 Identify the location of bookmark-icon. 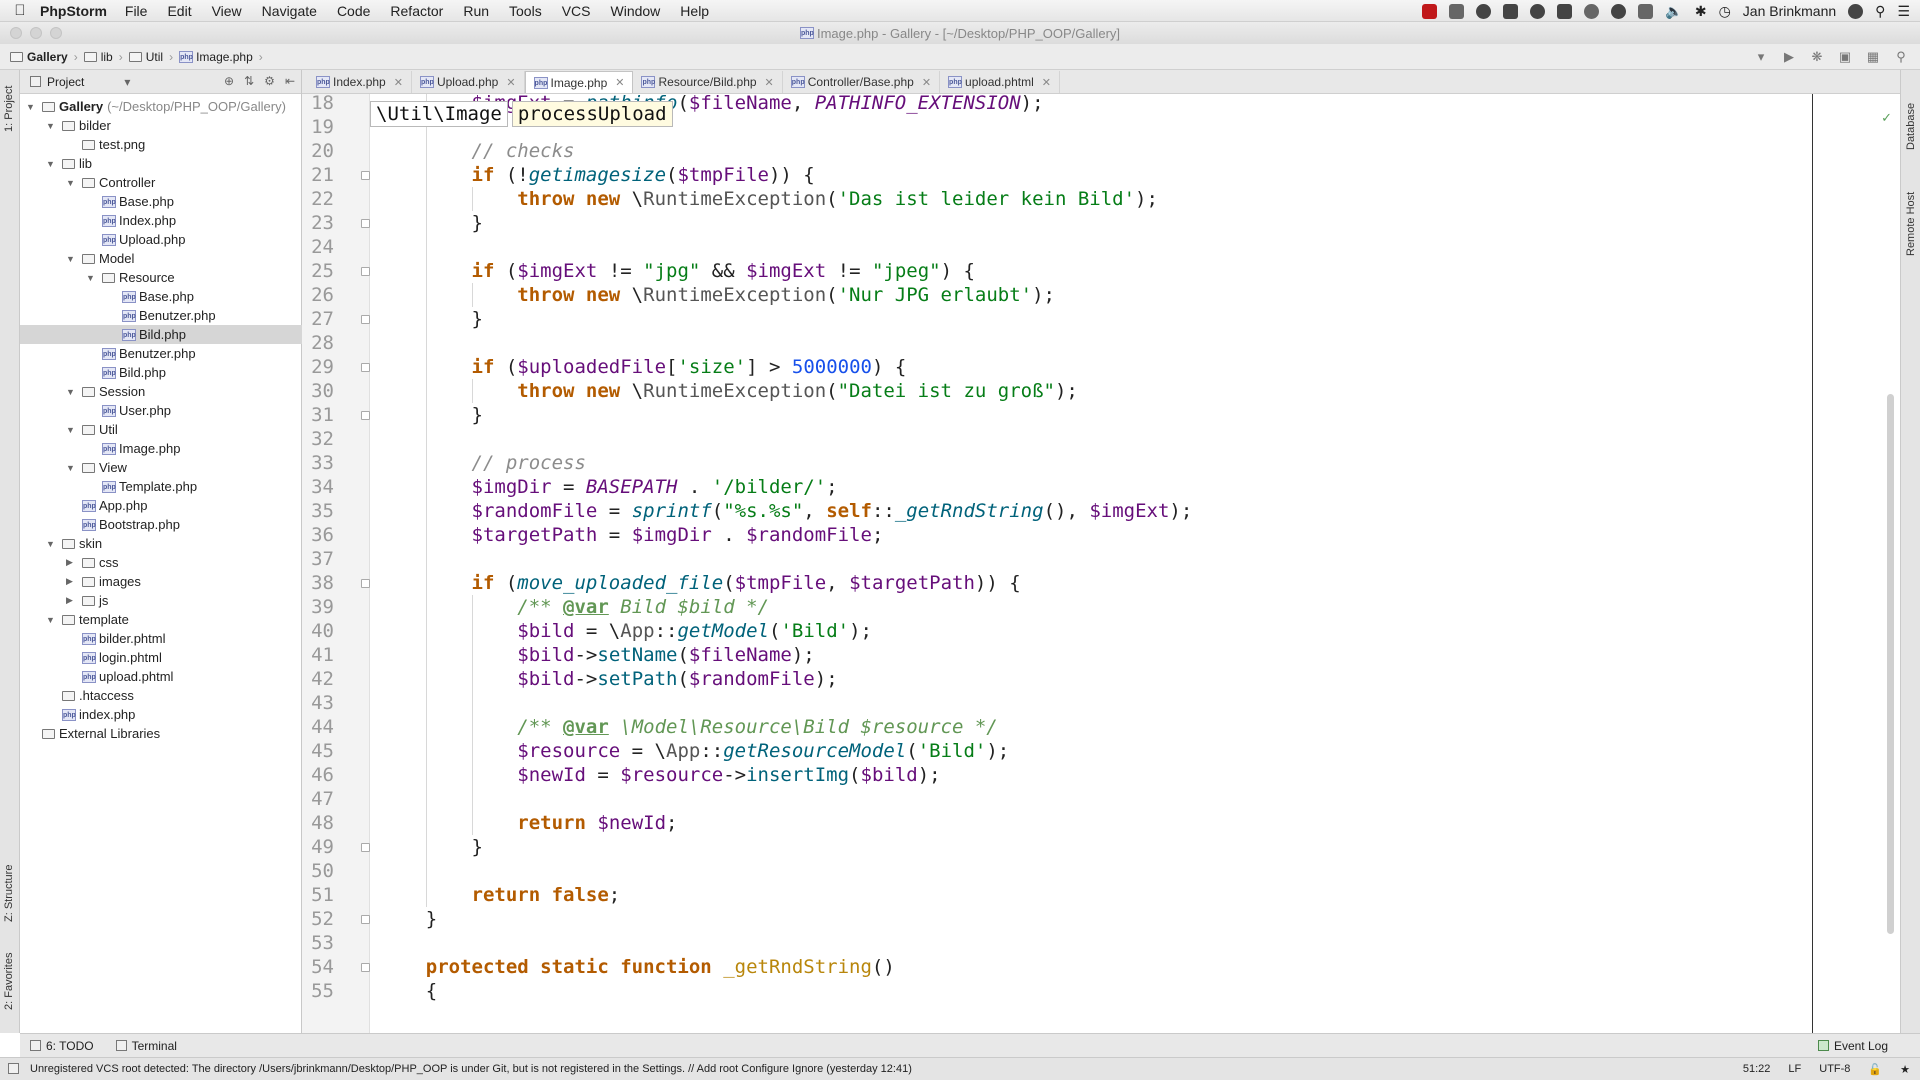
(1565, 11).